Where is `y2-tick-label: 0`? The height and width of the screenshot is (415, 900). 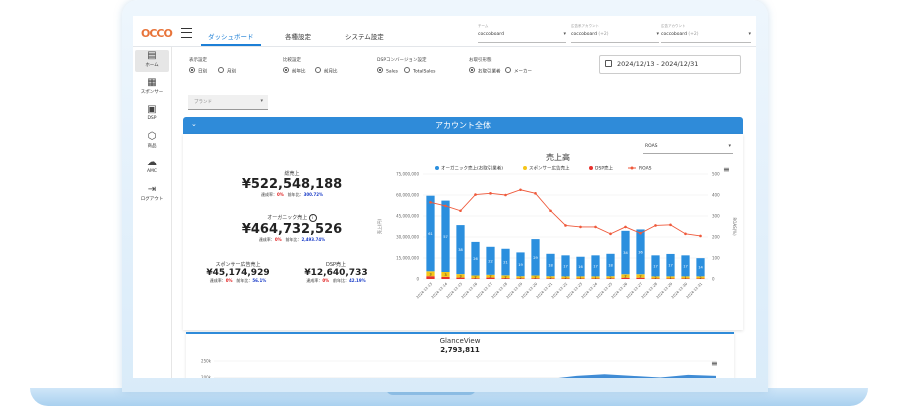 y2-tick-label: 0 is located at coordinates (713, 279).